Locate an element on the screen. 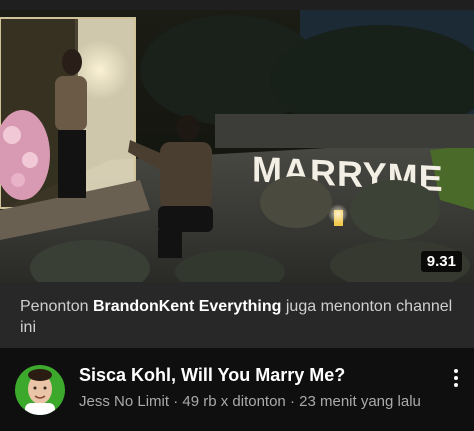 The image size is (474, 431). banner-prefix: Penonton is located at coordinates (56, 306).